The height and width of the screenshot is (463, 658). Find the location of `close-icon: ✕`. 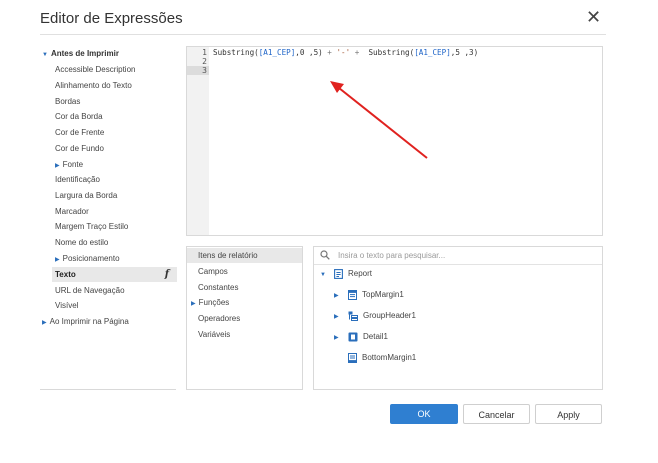

close-icon: ✕ is located at coordinates (593, 17).